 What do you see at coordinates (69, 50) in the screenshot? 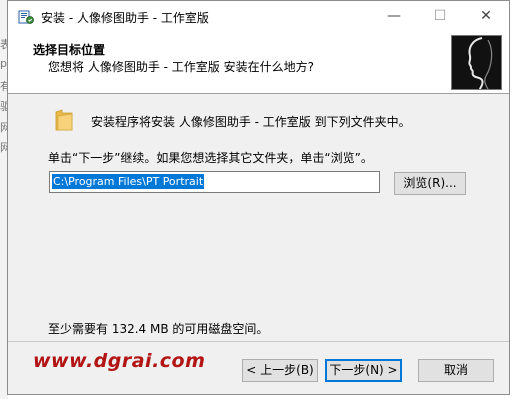
I see `page-title: 选择目标位置` at bounding box center [69, 50].